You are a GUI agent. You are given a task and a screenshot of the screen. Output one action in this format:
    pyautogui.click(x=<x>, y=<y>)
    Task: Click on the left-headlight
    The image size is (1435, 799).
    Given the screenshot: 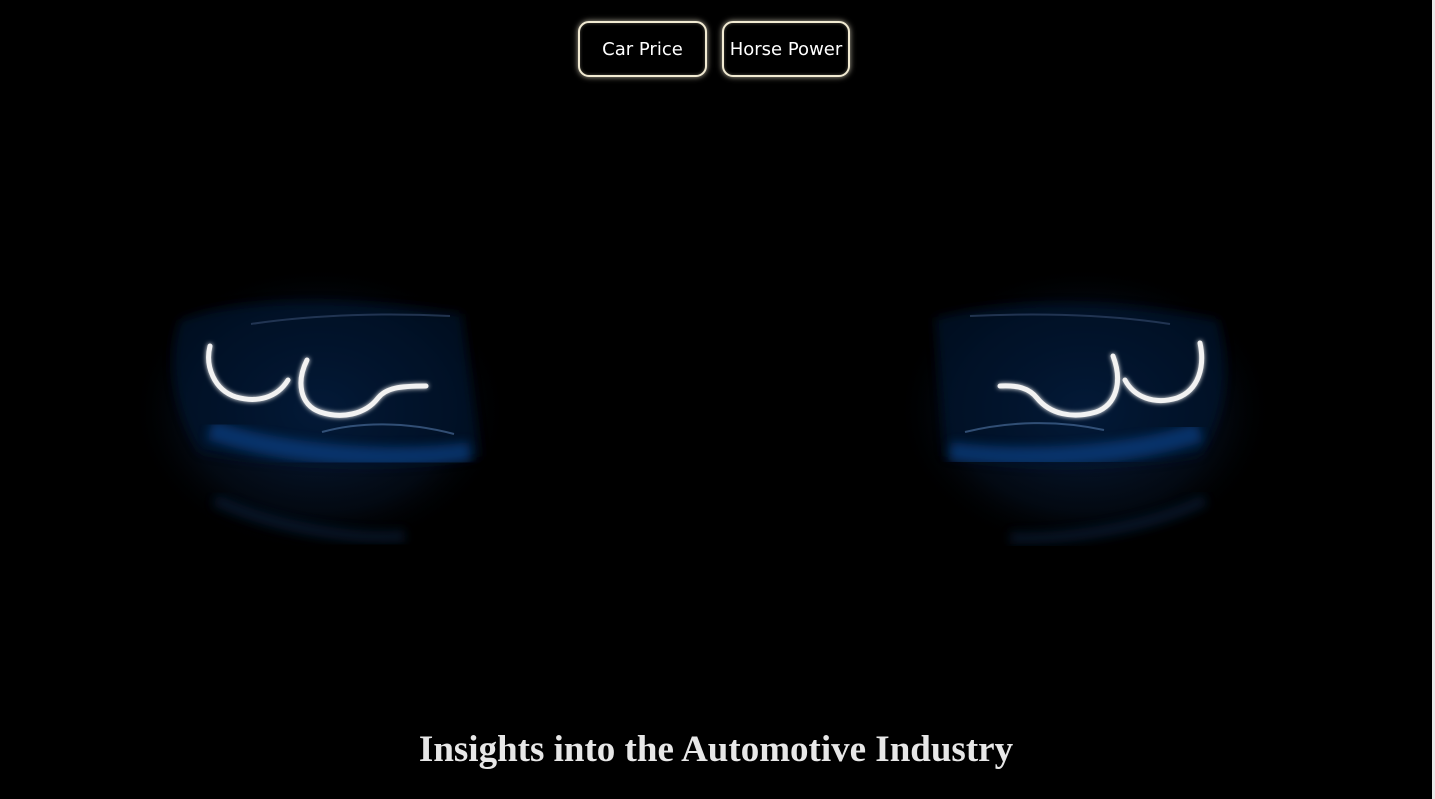 What is the action you would take?
    pyautogui.click(x=320, y=410)
    